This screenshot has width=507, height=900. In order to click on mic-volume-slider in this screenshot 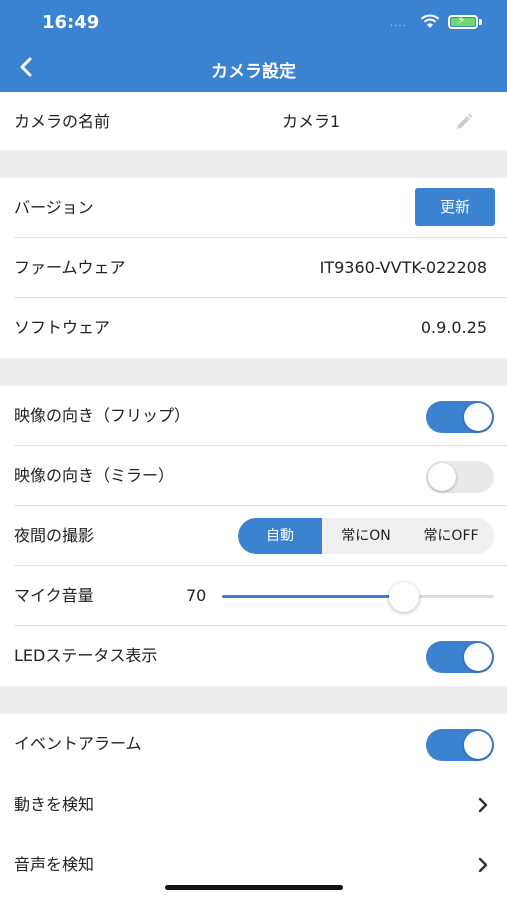, I will do `click(358, 596)`.